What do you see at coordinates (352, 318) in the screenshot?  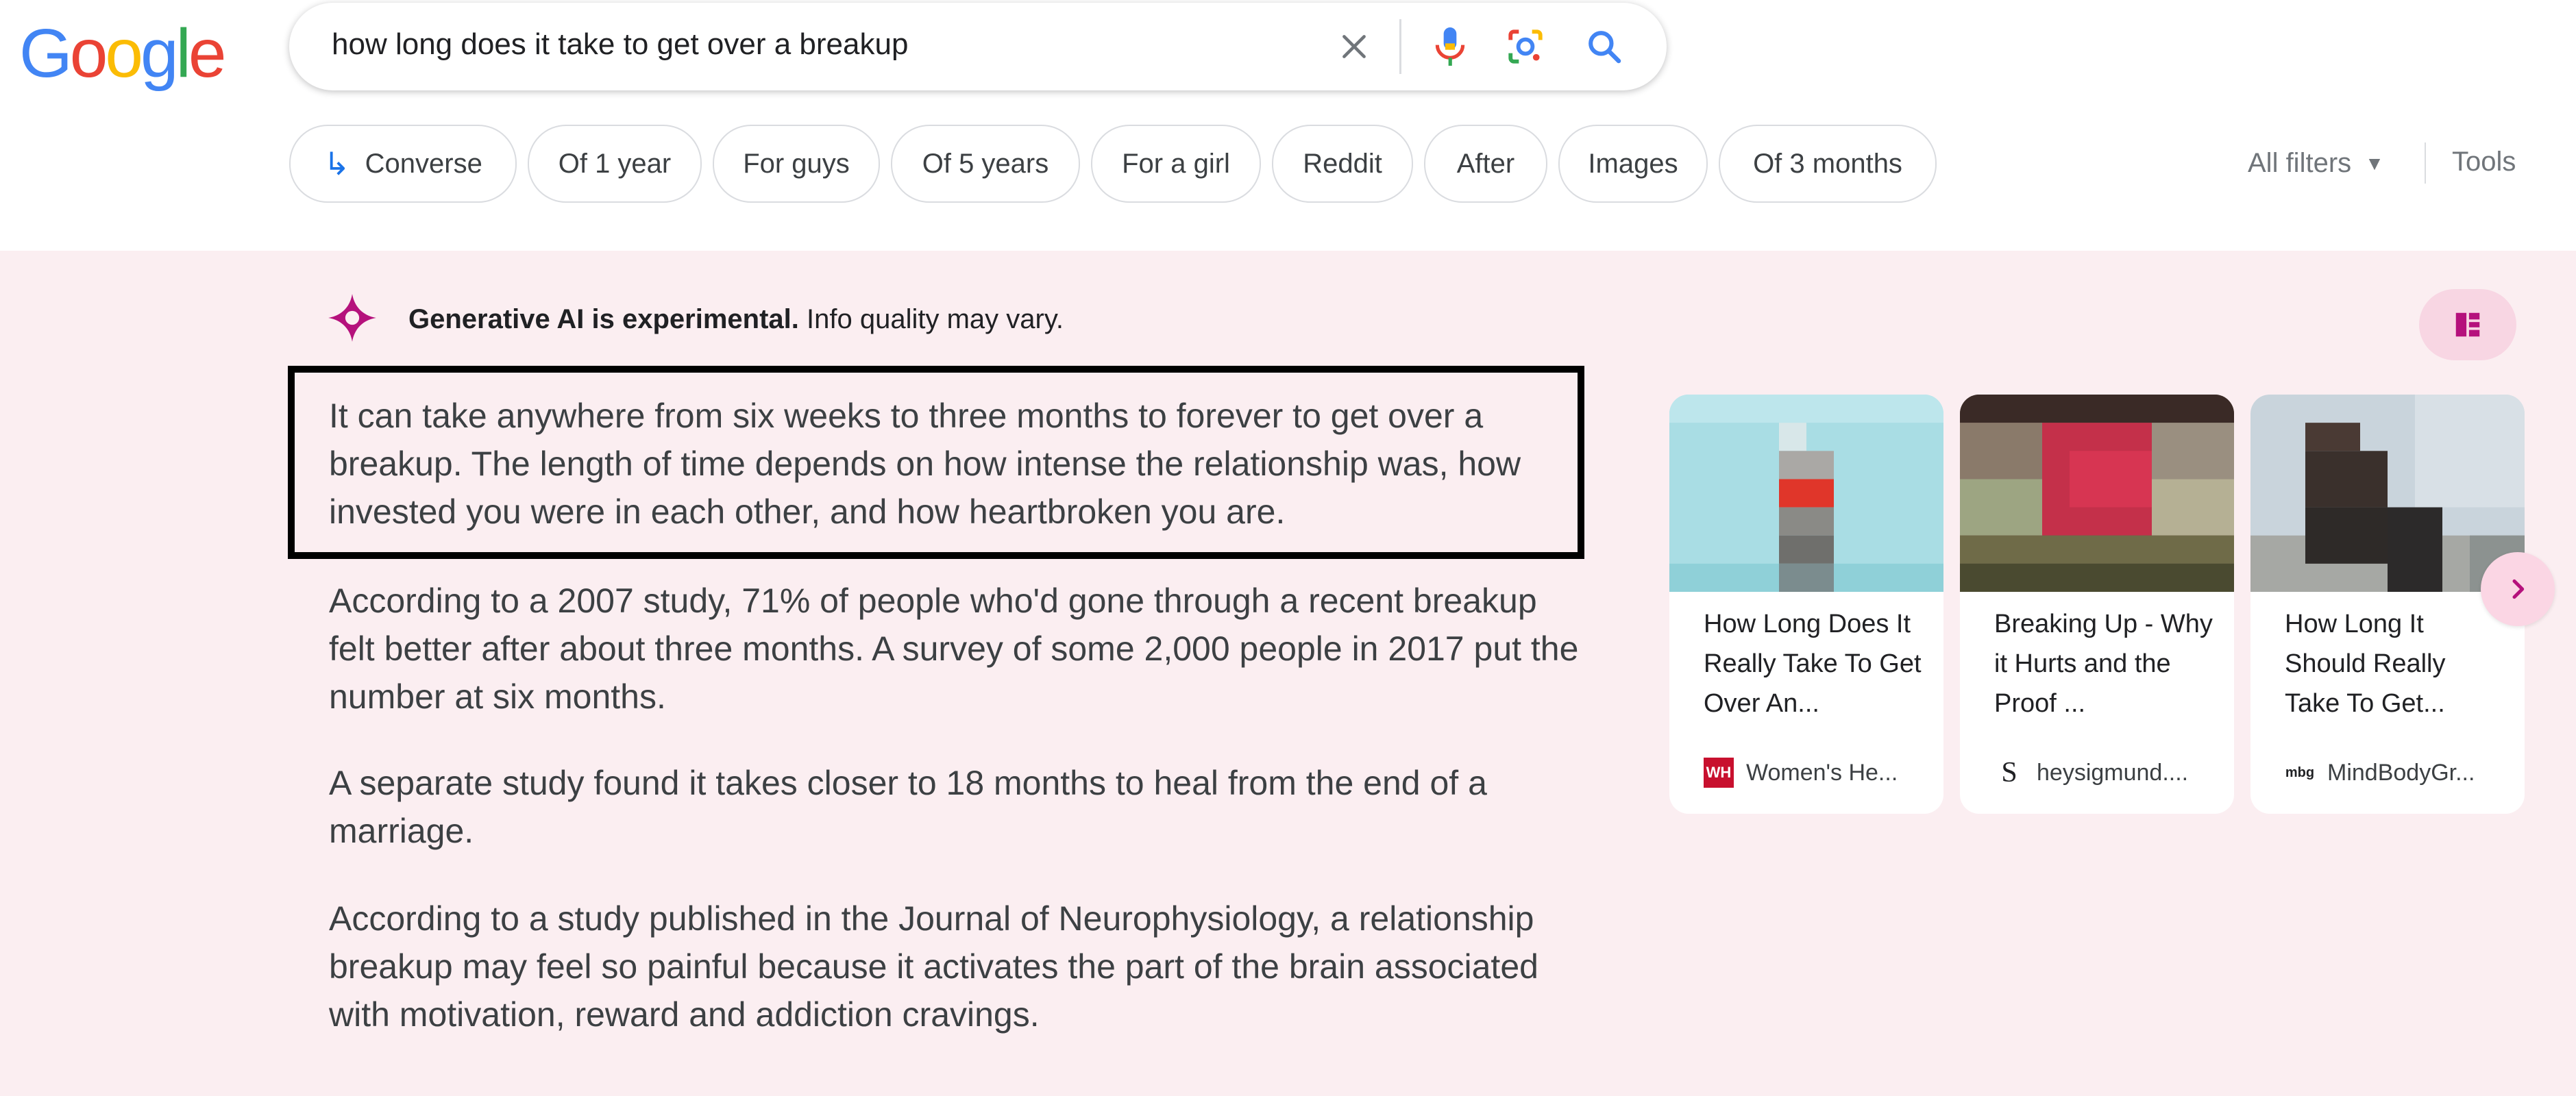 I see `sparkle-icon` at bounding box center [352, 318].